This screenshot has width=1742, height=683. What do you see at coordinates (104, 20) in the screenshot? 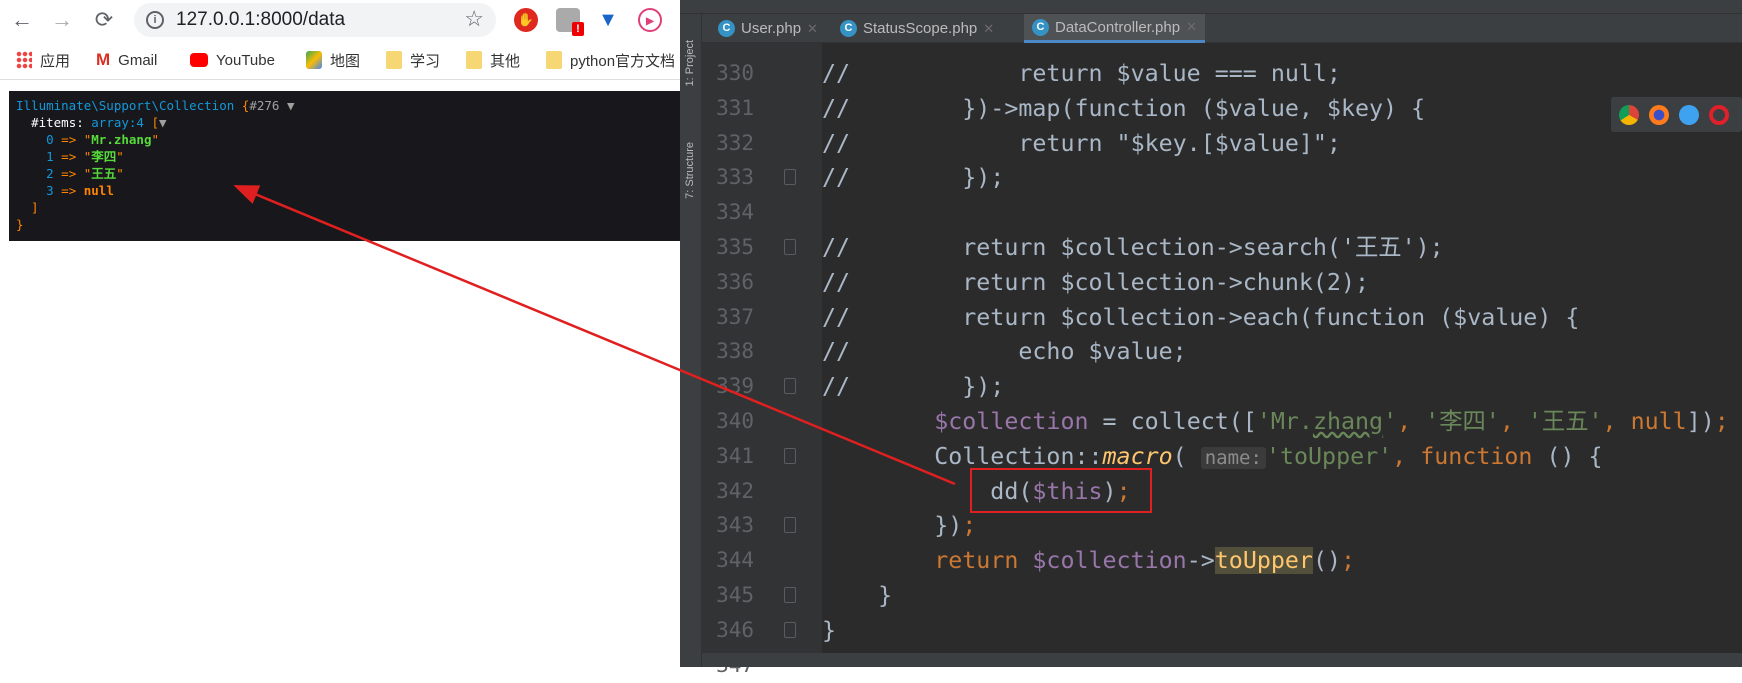
I see `reload-button: ⟳` at bounding box center [104, 20].